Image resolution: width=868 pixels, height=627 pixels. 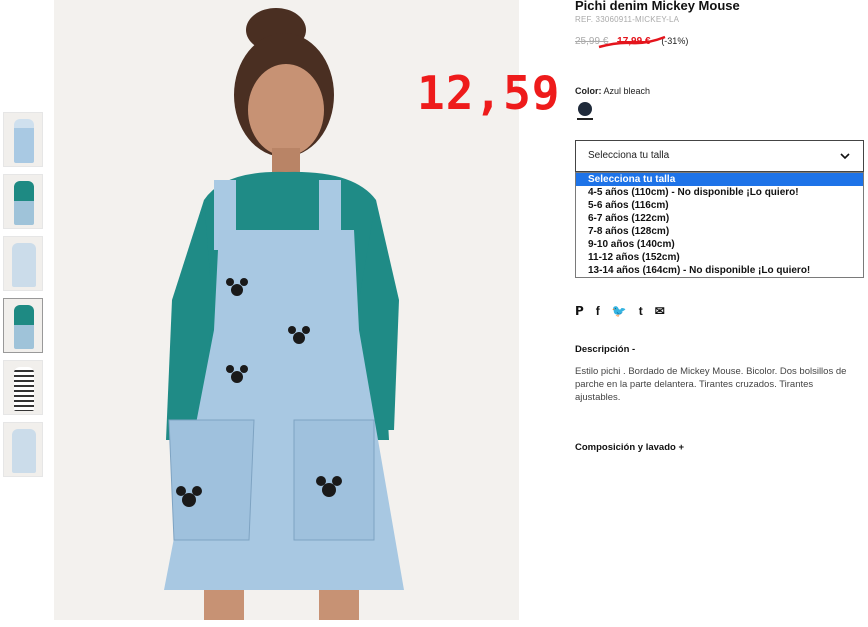 I want to click on swatch-underline, so click(x=585, y=119).